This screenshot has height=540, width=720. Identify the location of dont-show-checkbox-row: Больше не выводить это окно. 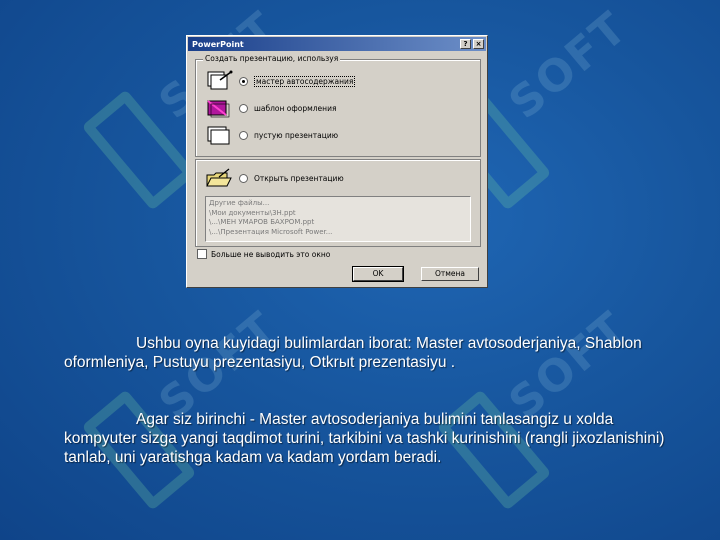
(263, 254).